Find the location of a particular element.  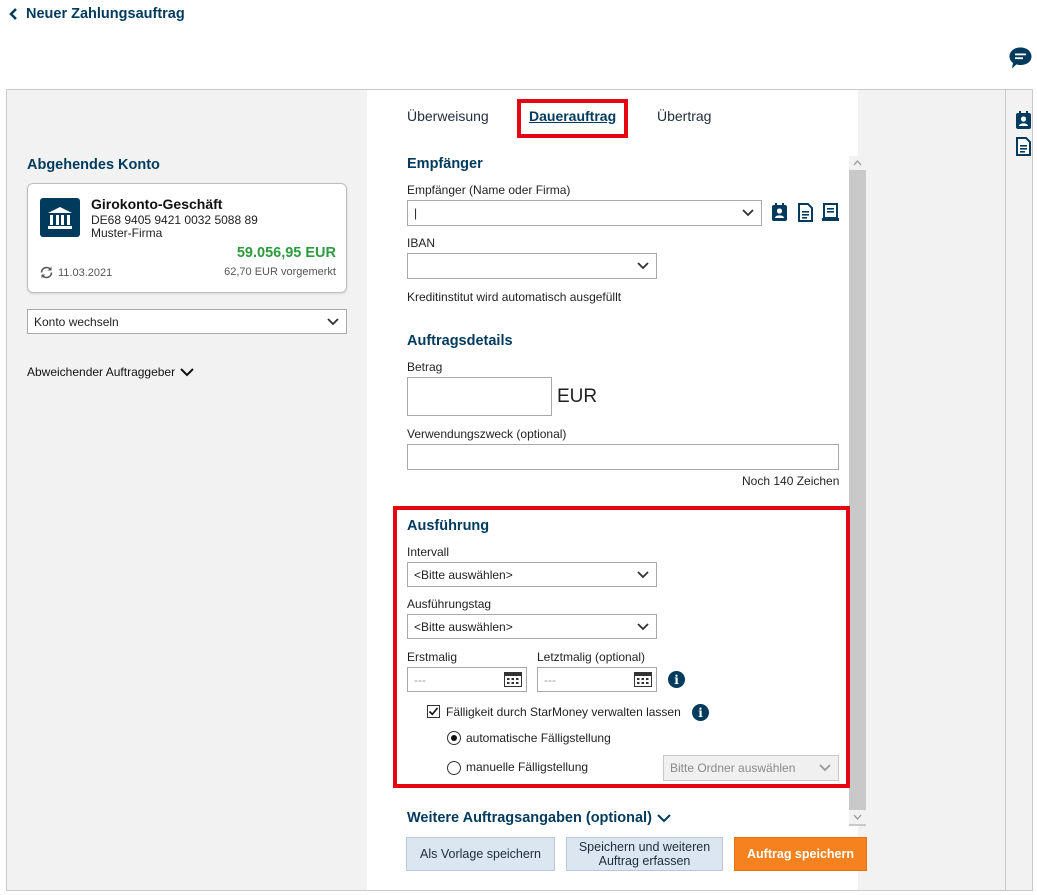

execution-day-select: <Bitte auswählen> is located at coordinates (532, 626).